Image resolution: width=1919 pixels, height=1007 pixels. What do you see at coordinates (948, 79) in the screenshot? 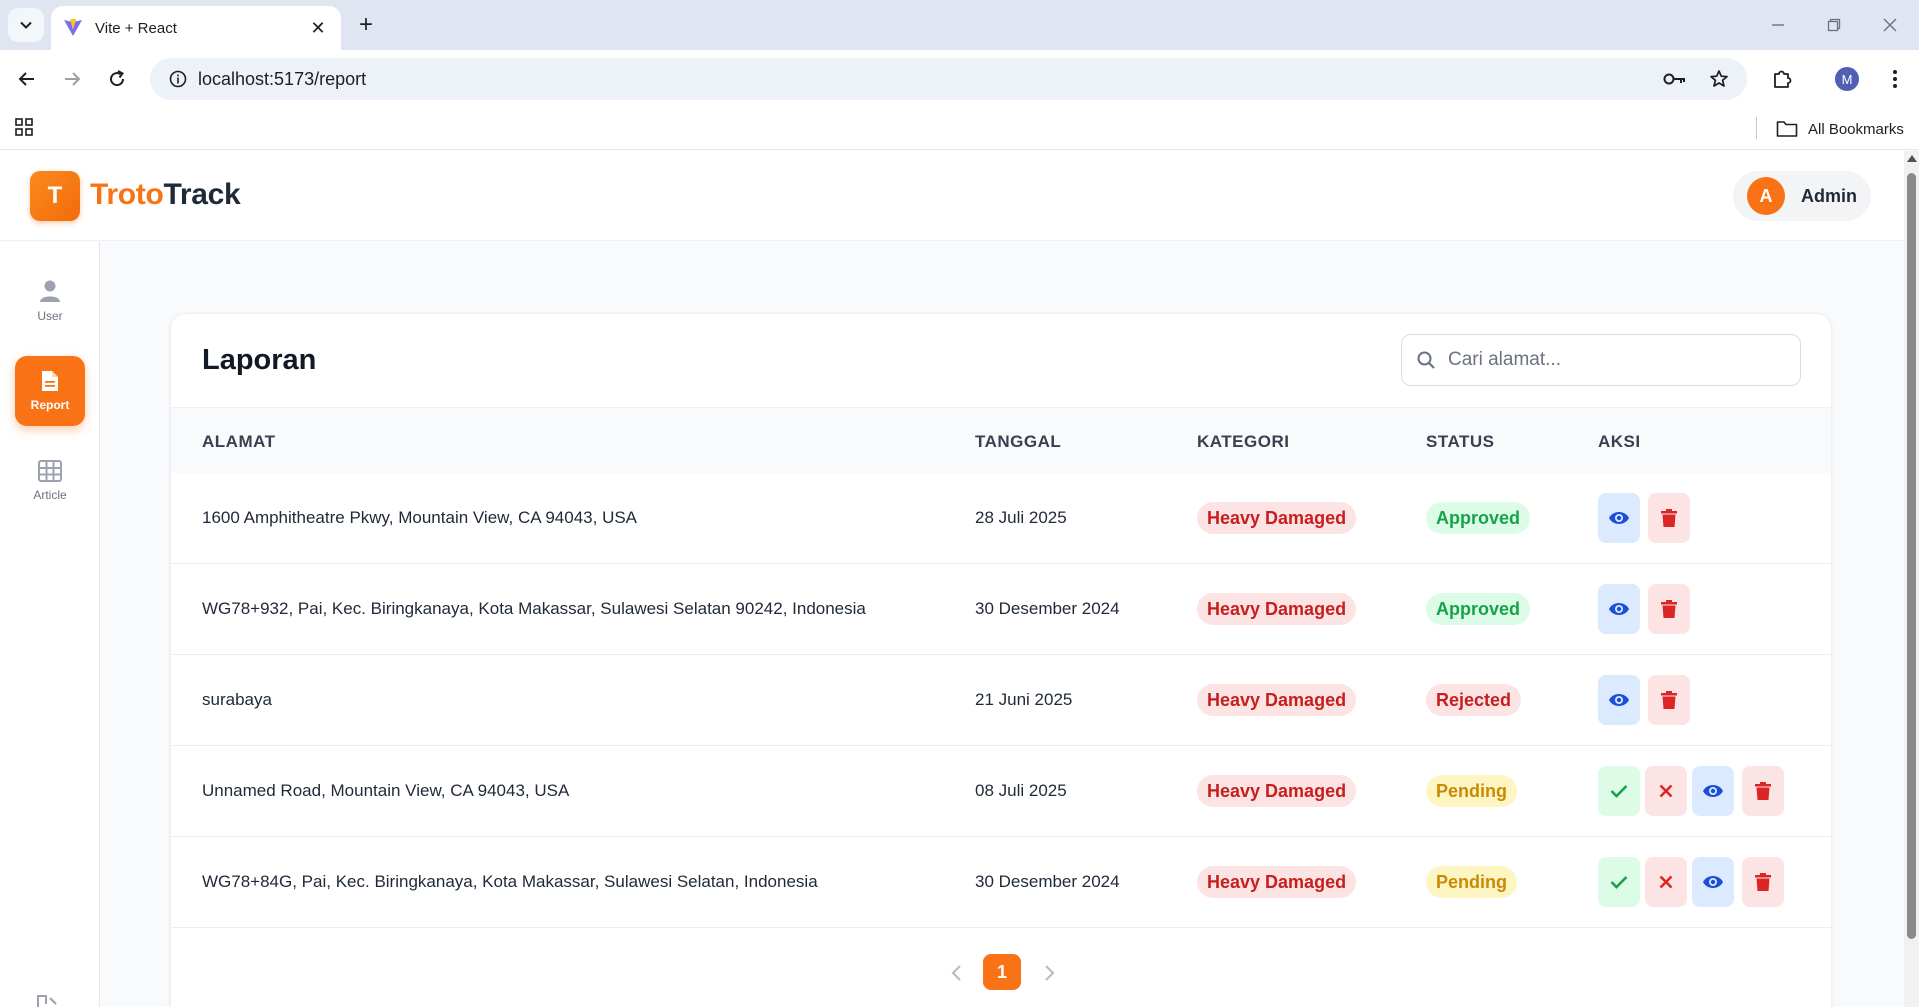
I see `address-bar: localhost:5173/report` at bounding box center [948, 79].